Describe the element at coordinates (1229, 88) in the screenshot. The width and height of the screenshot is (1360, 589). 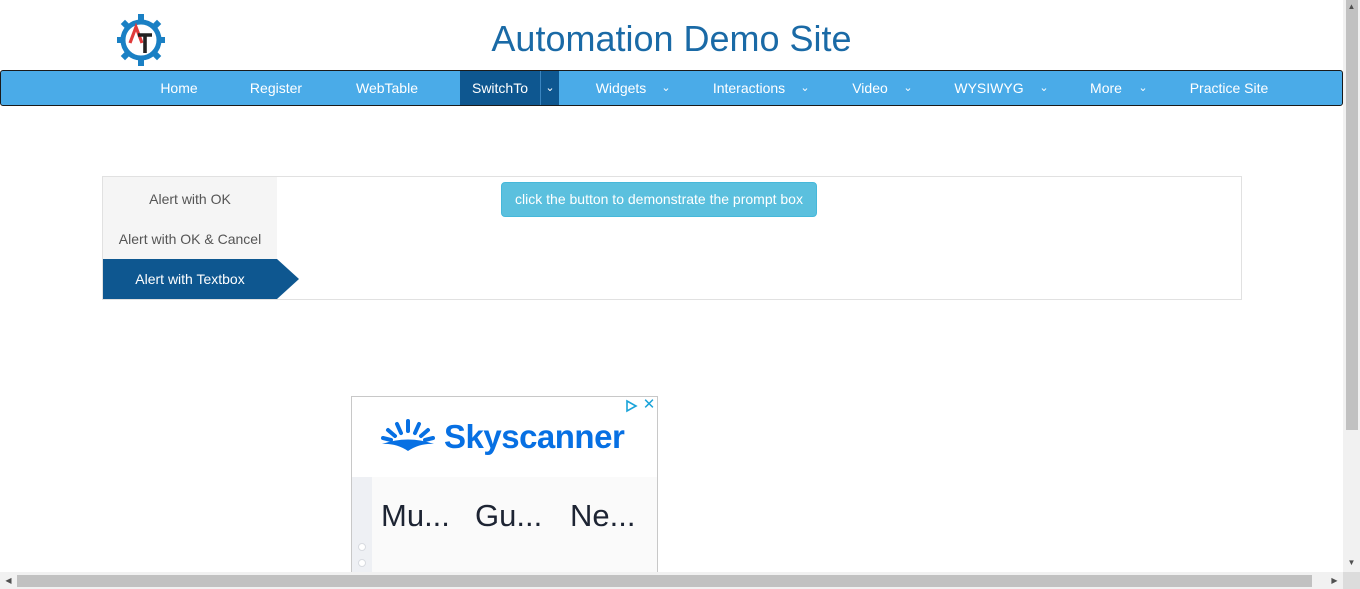
I see `nav-practice-site: Practice Site` at that location.